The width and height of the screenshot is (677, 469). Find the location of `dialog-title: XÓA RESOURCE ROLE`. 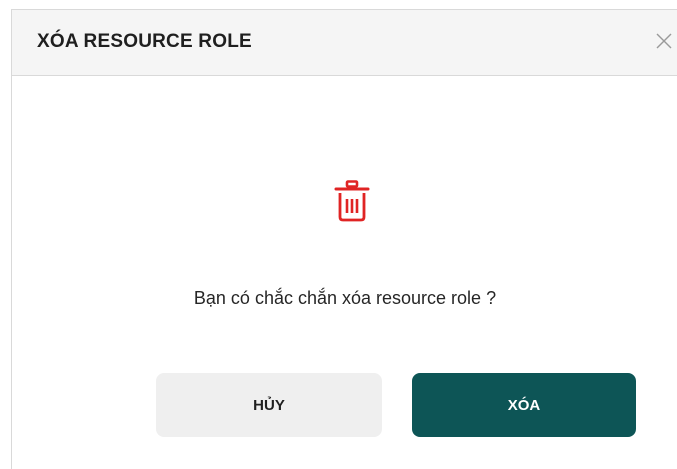

dialog-title: XÓA RESOURCE ROLE is located at coordinates (144, 41).